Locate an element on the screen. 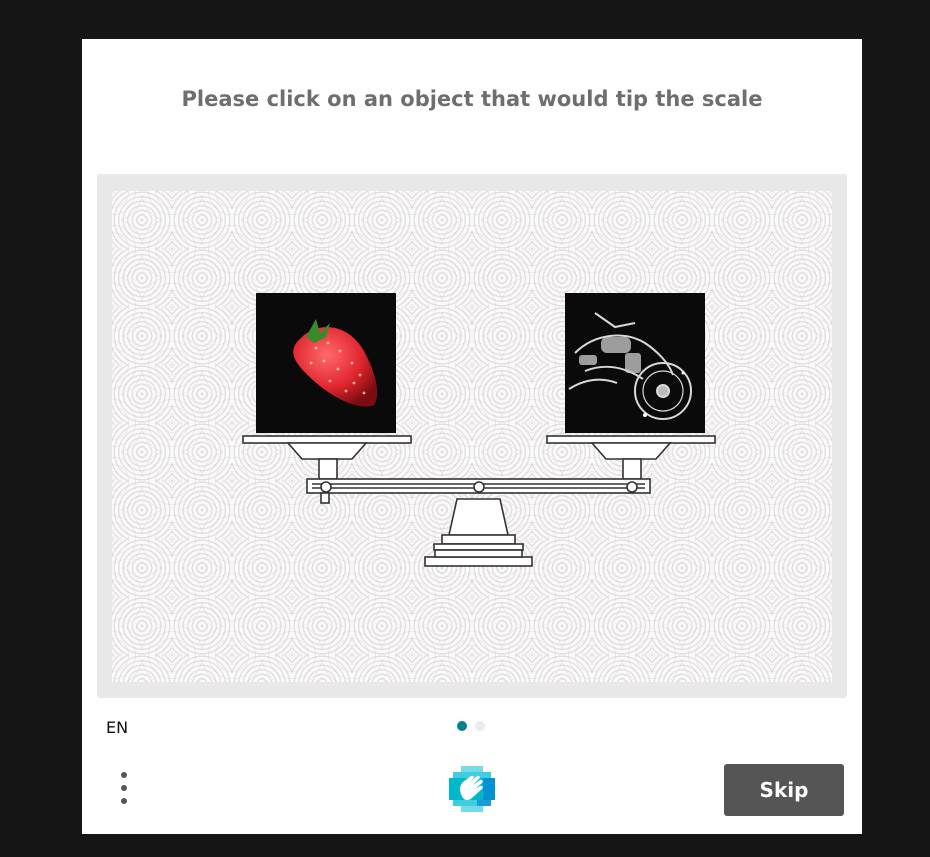  motorcycle-option is located at coordinates (635, 363).